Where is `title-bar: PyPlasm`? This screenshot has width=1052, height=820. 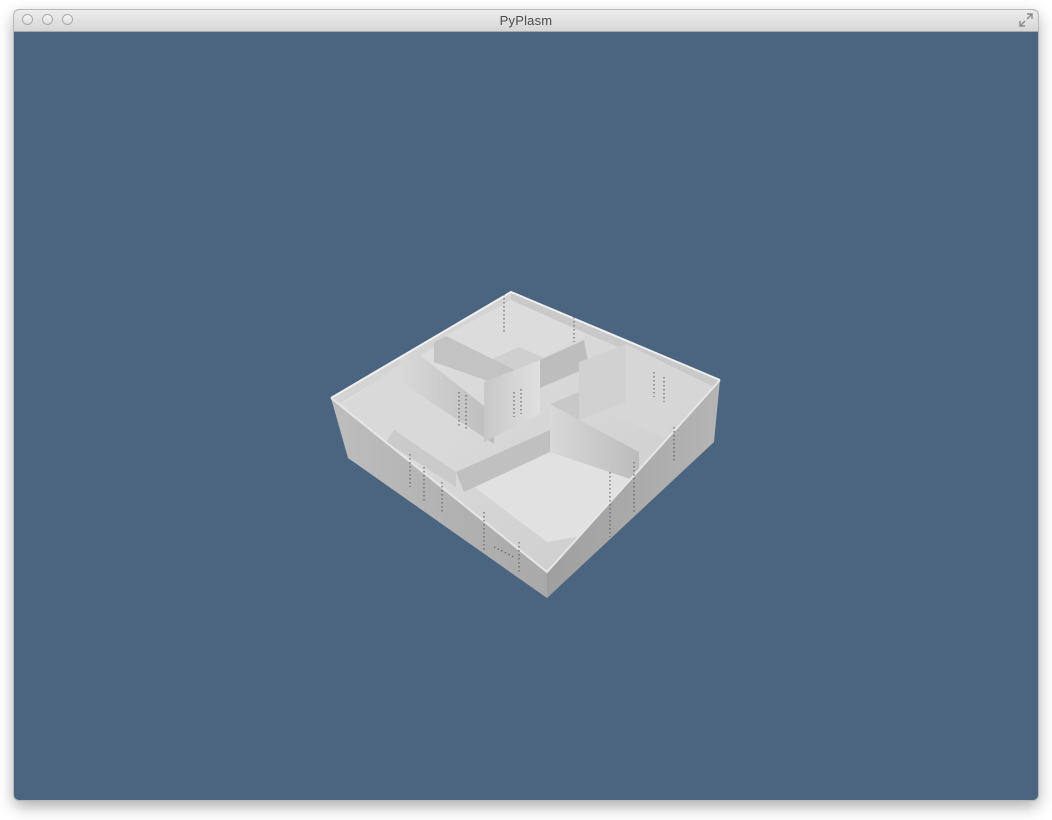 title-bar: PyPlasm is located at coordinates (526, 21).